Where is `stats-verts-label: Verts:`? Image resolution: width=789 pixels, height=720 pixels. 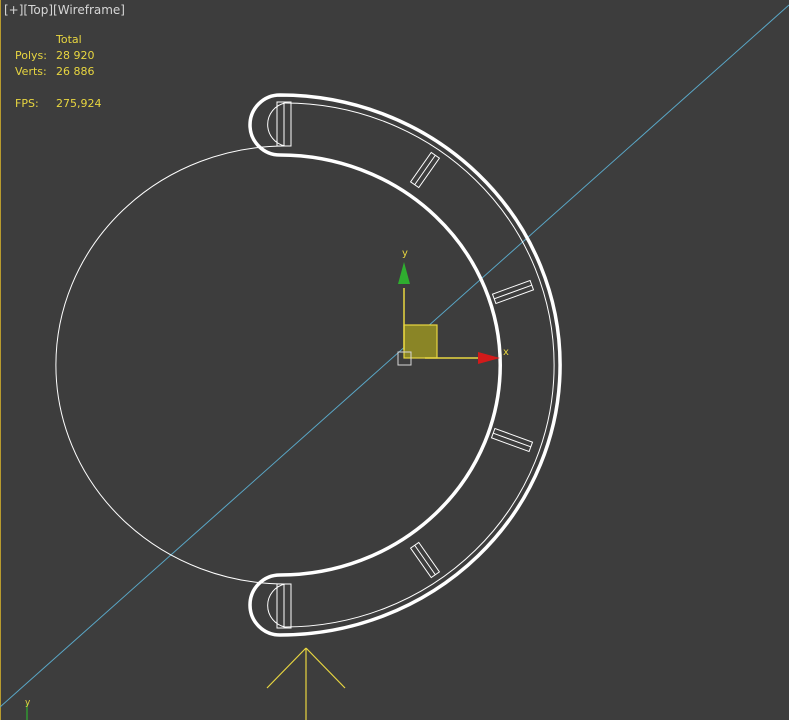
stats-verts-label: Verts: is located at coordinates (31, 71).